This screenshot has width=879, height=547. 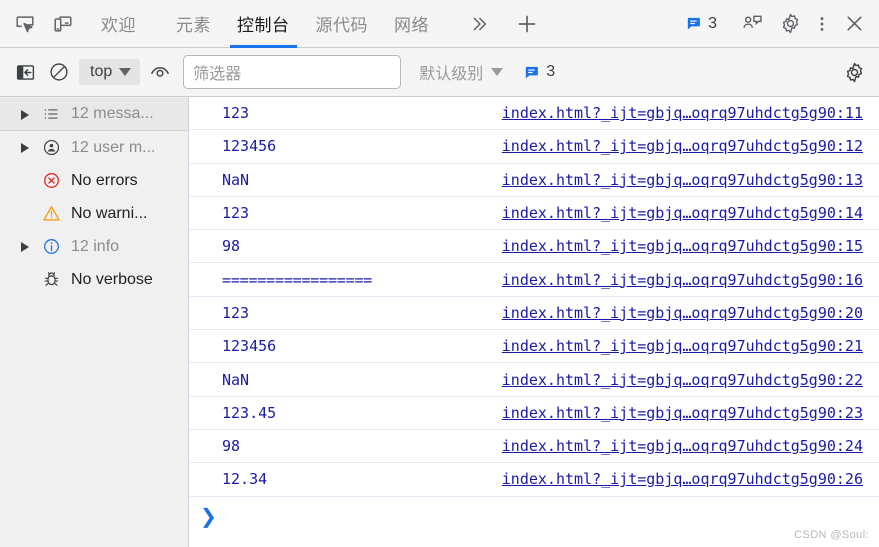 I want to click on log-source-link: index.html?_ijt=gbjq…oqrq97uhdctg5g90:12, so click(x=682, y=146).